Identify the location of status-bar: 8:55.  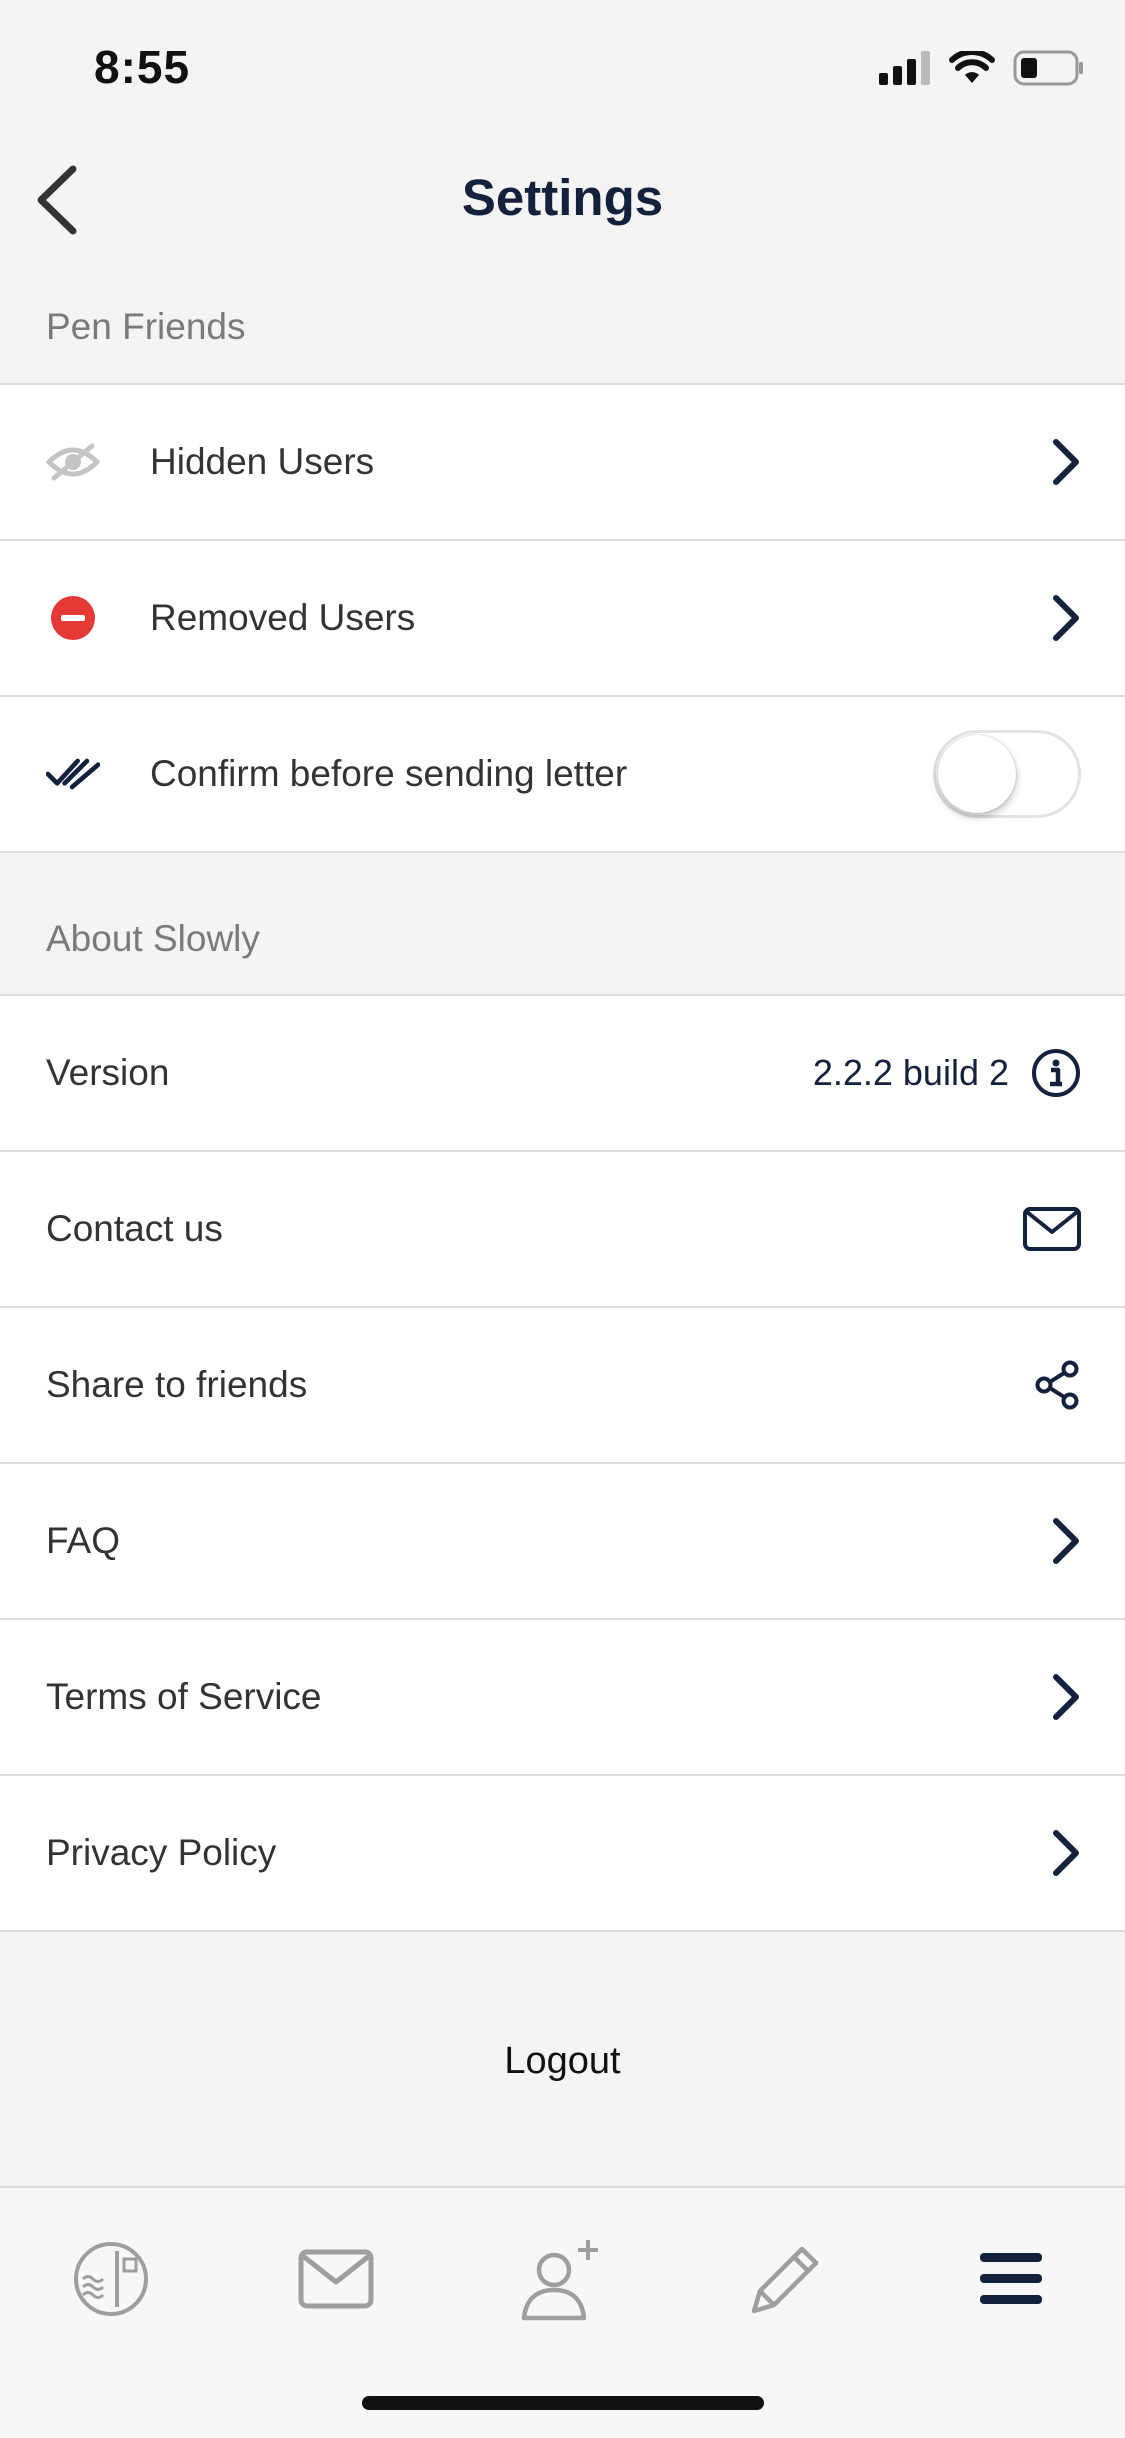
(562, 65).